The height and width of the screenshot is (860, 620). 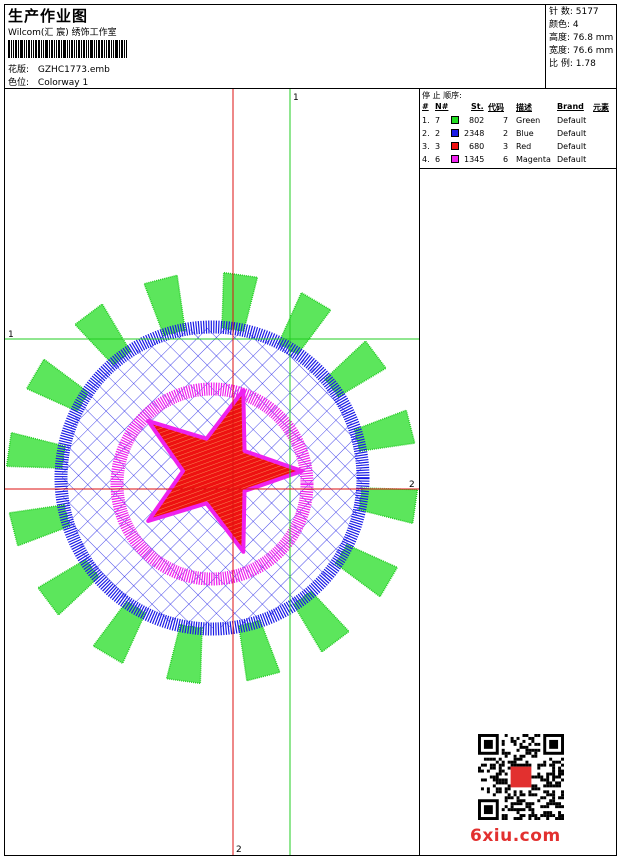 What do you see at coordinates (506, 159) in the screenshot?
I see `row-code: 6` at bounding box center [506, 159].